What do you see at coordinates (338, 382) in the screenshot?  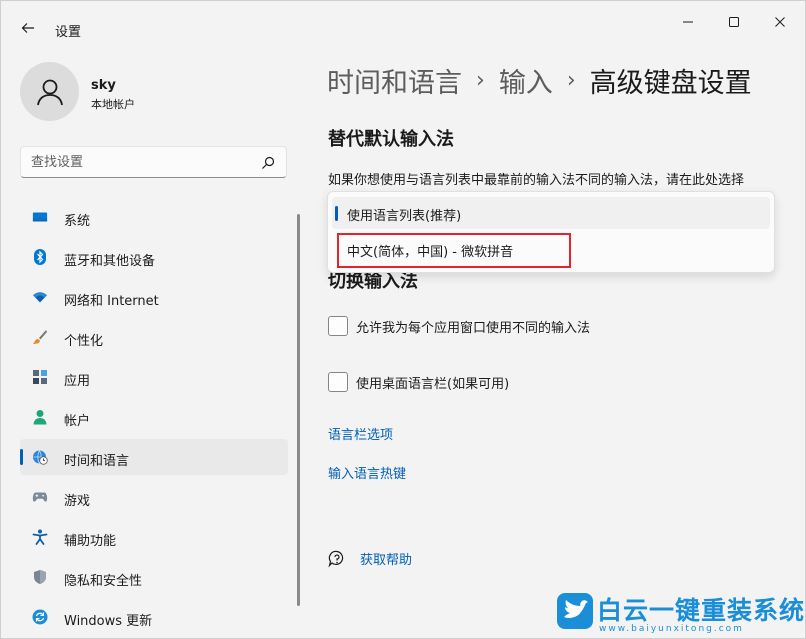 I see `desktop-language-bar-checkbox` at bounding box center [338, 382].